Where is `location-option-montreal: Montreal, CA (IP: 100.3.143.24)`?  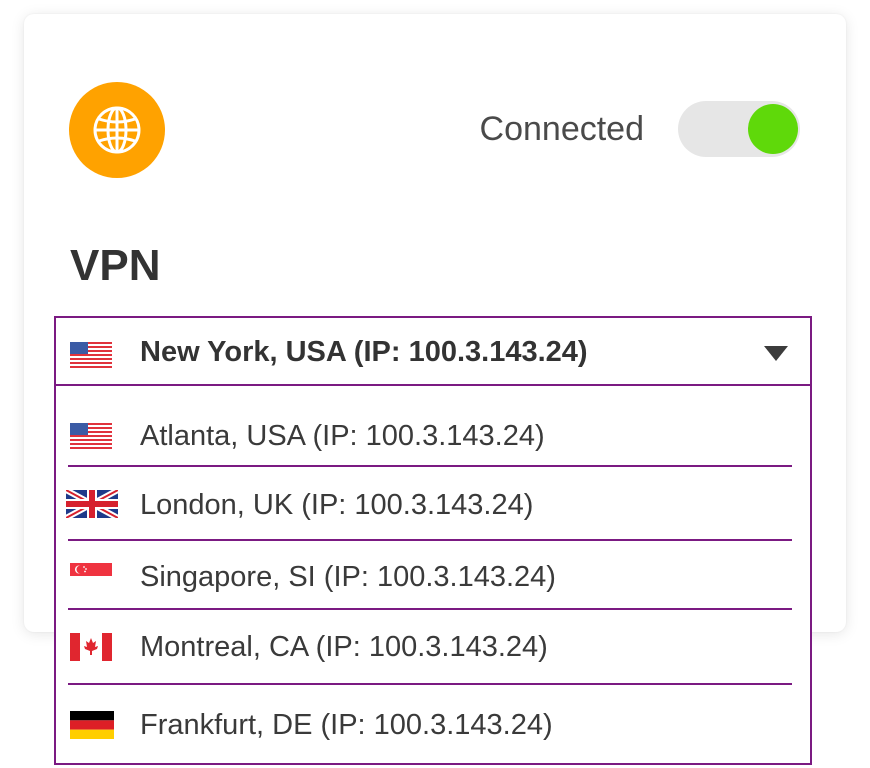 location-option-montreal: Montreal, CA (IP: 100.3.143.24) is located at coordinates (433, 647).